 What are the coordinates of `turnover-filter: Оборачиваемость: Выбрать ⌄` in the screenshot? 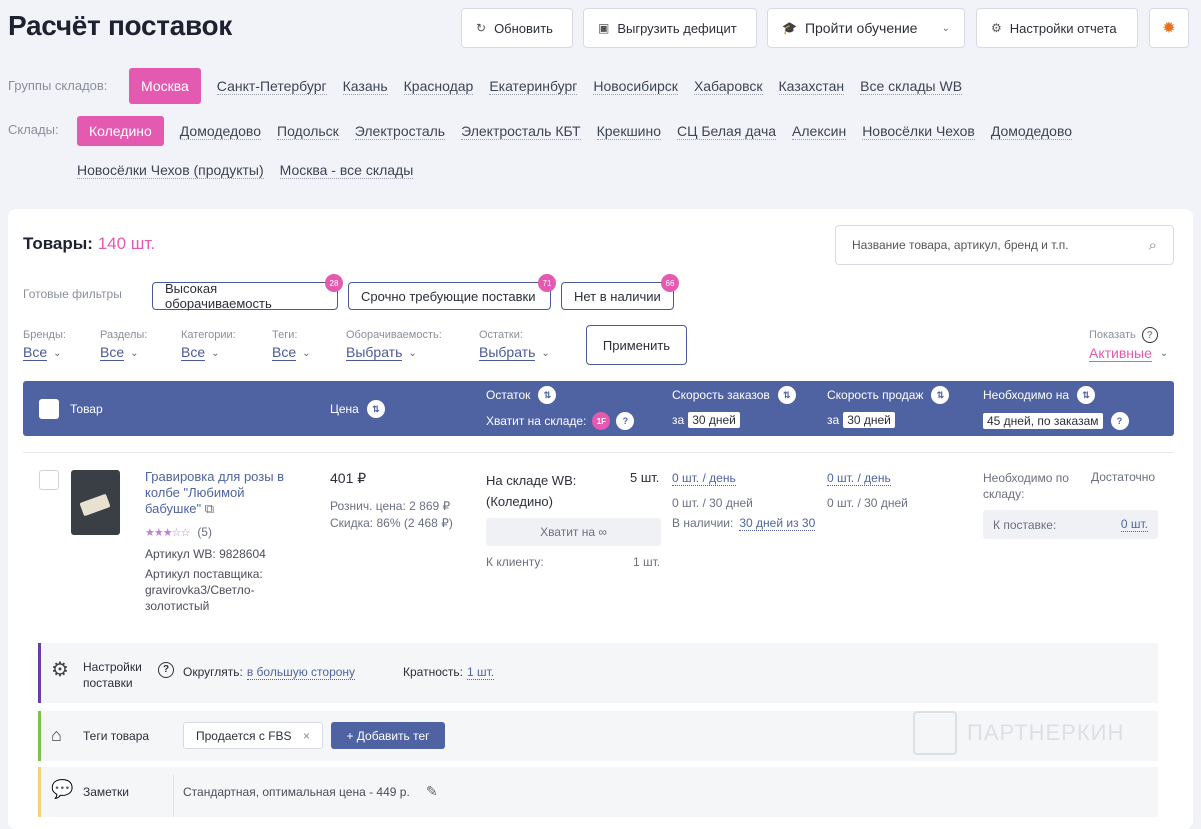 It's located at (394, 345).